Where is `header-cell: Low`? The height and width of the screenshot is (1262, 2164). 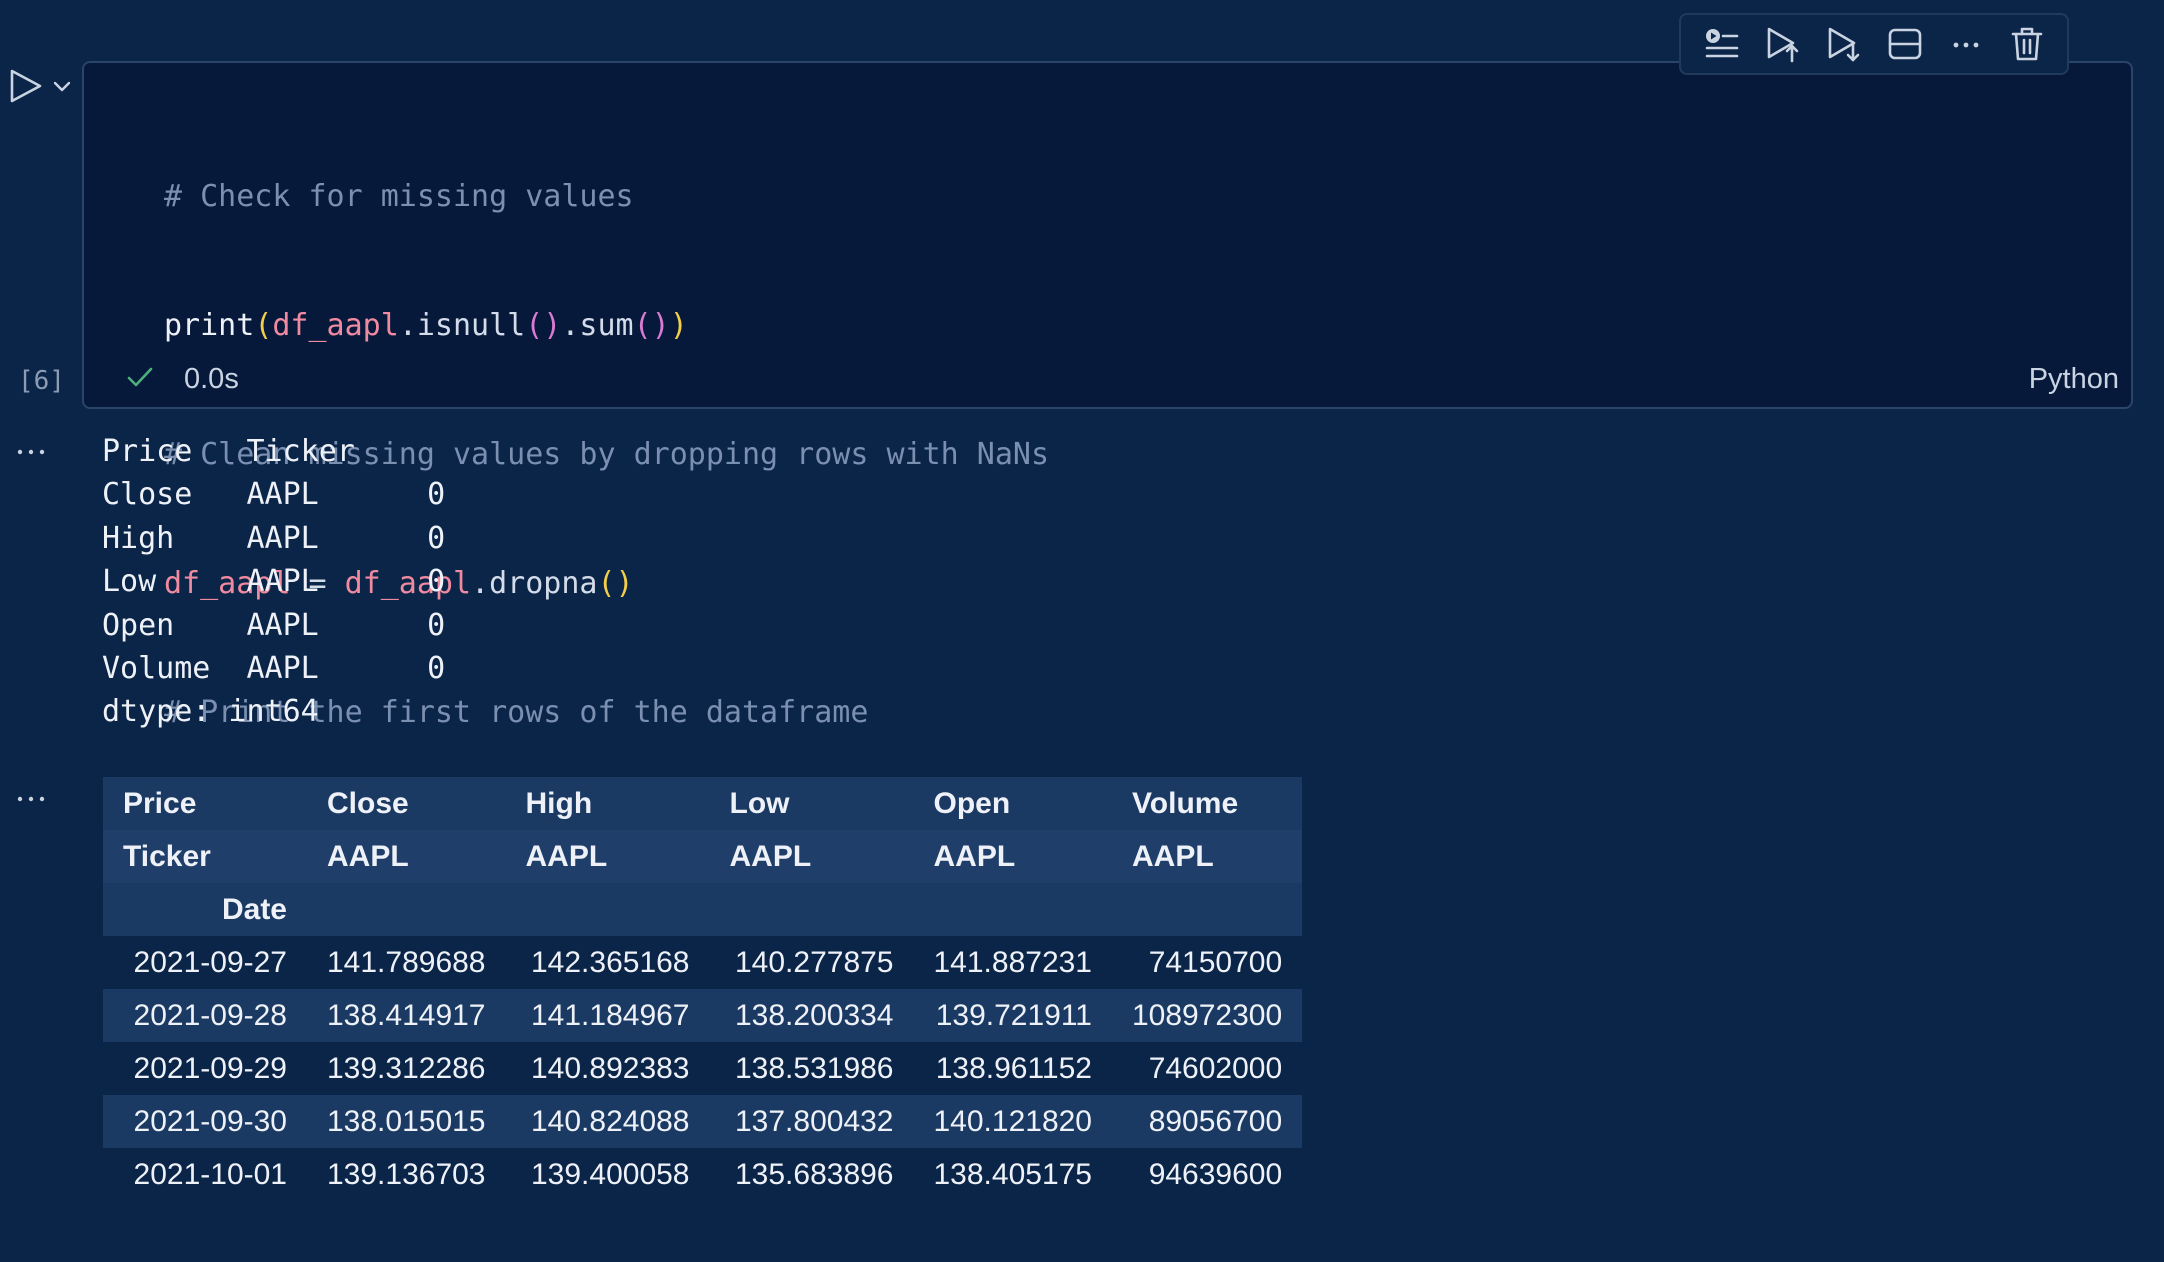
header-cell: Low is located at coordinates (811, 803).